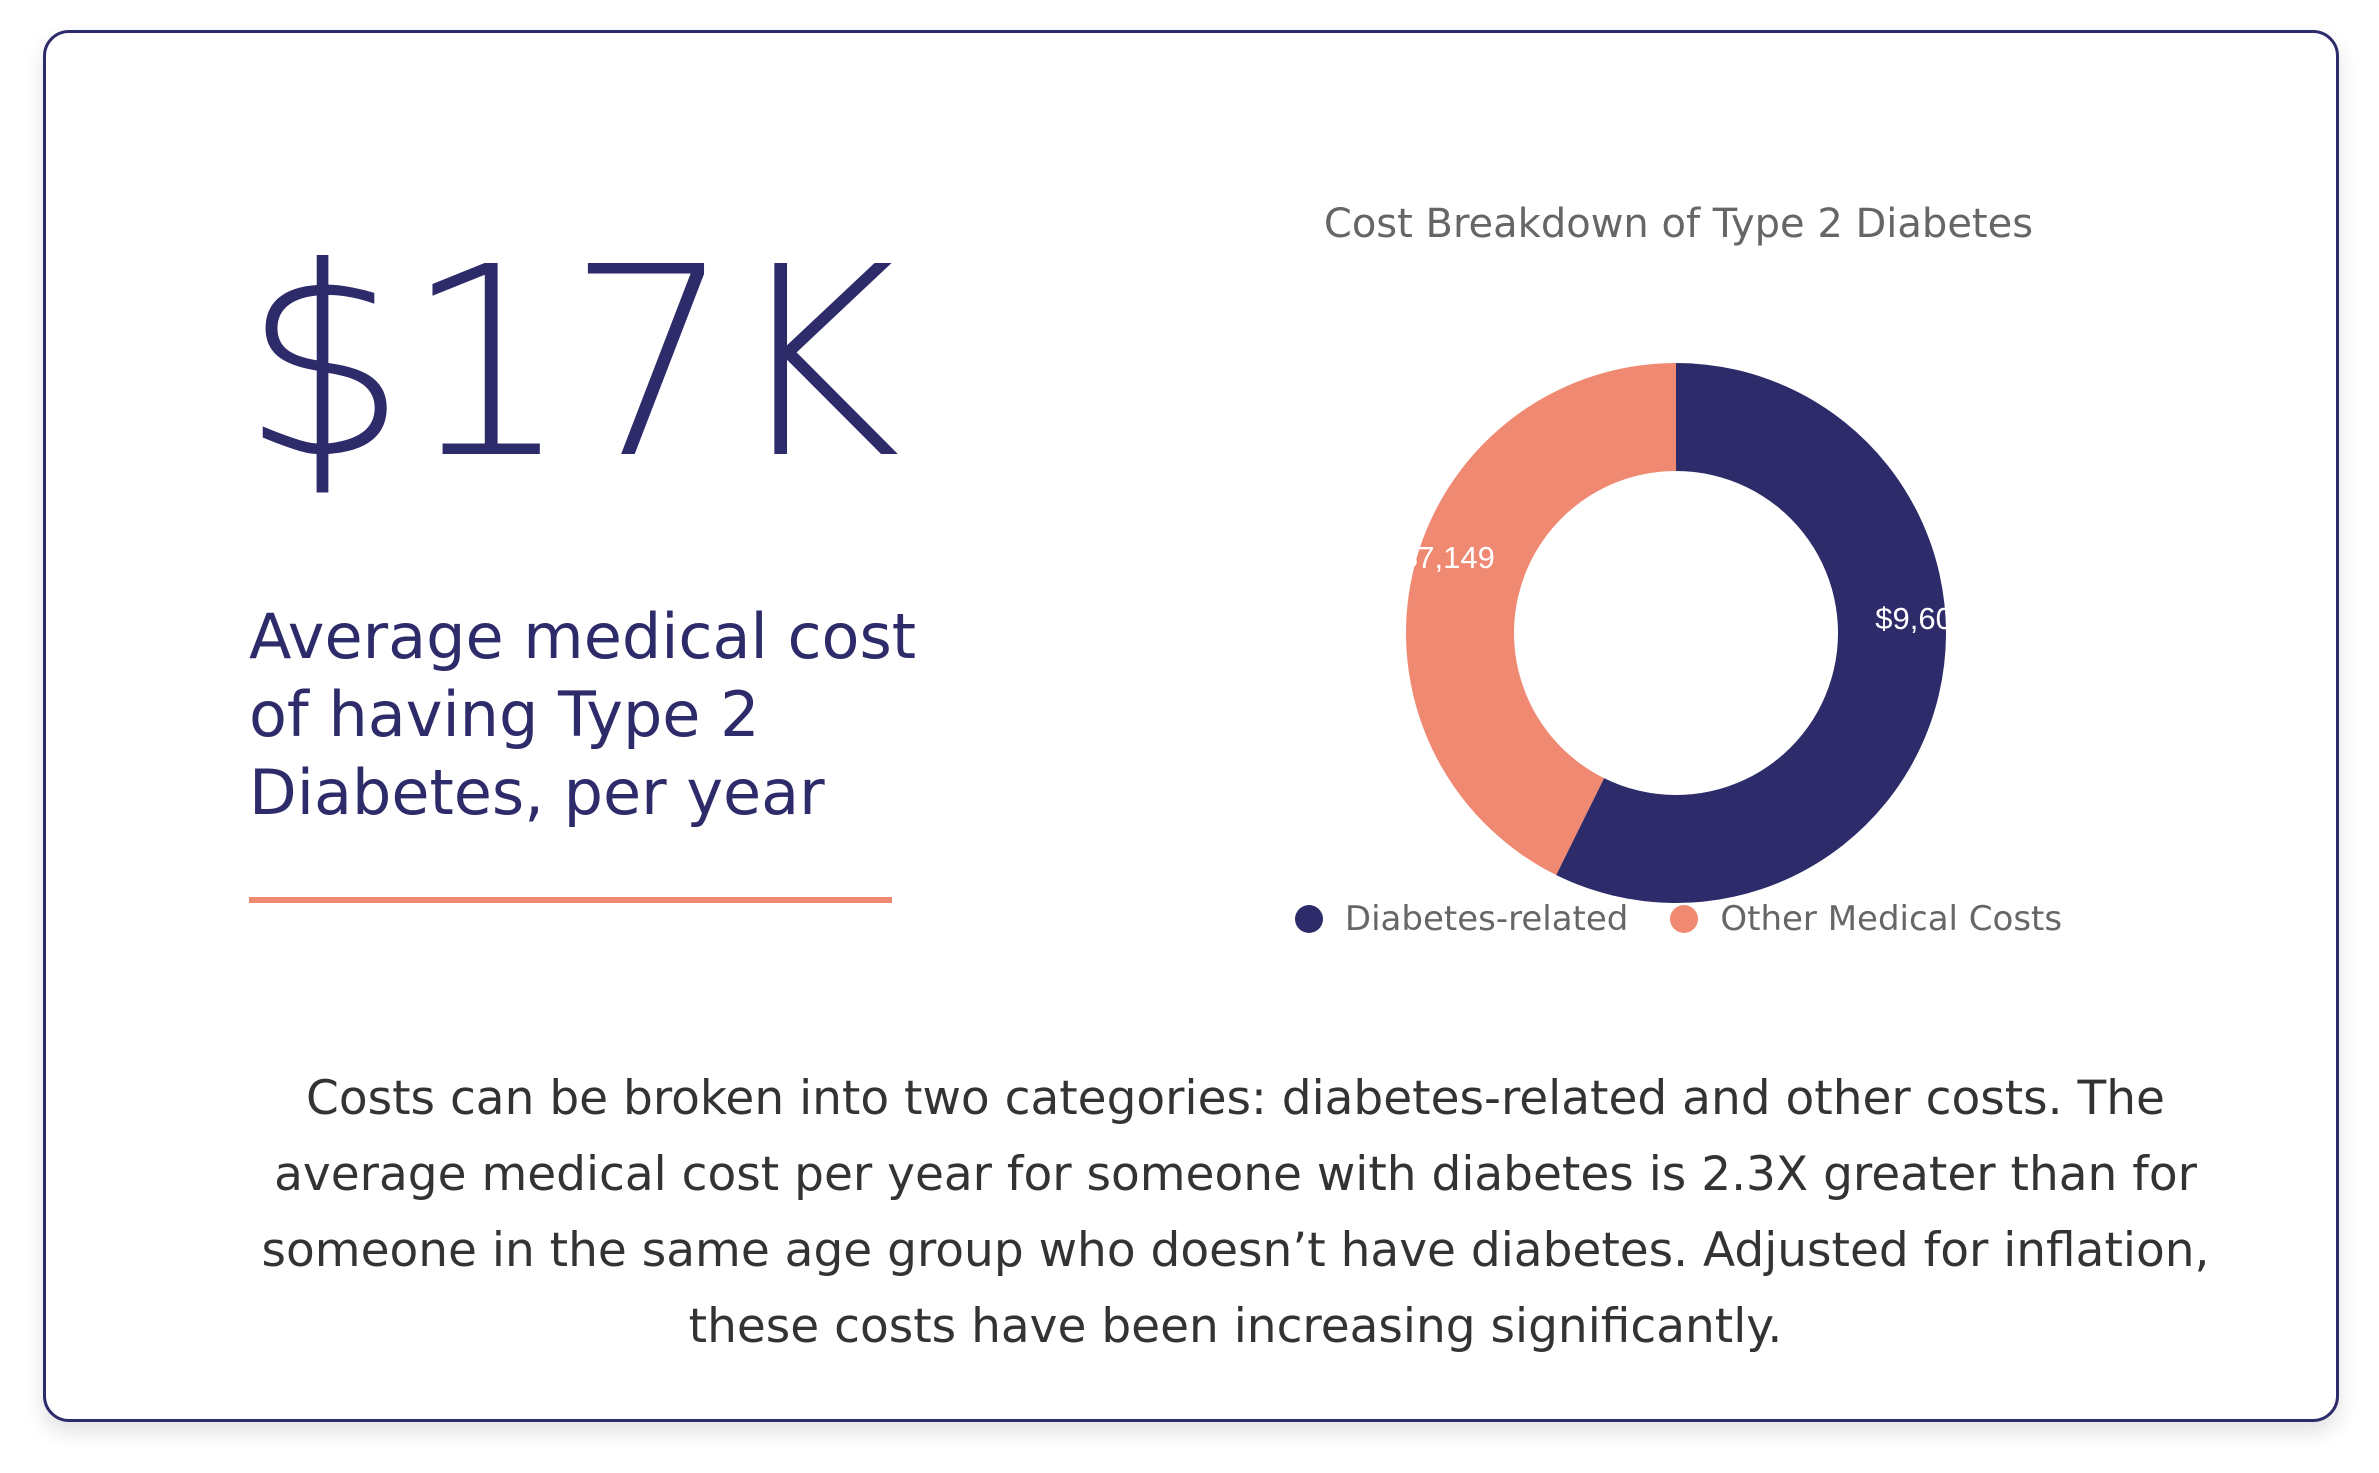 Image resolution: width=2379 pixels, height=1473 pixels. I want to click on accent-divider, so click(570, 900).